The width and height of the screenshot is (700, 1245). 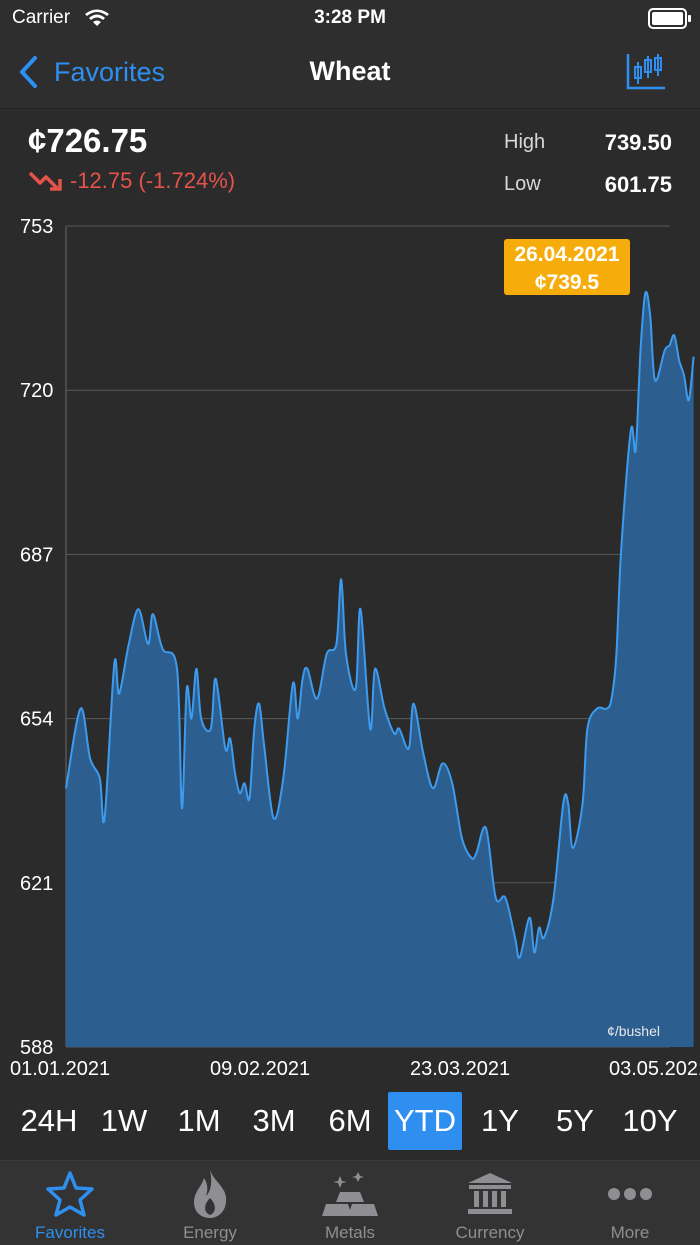 I want to click on y-tick-label: 720, so click(x=36, y=391).